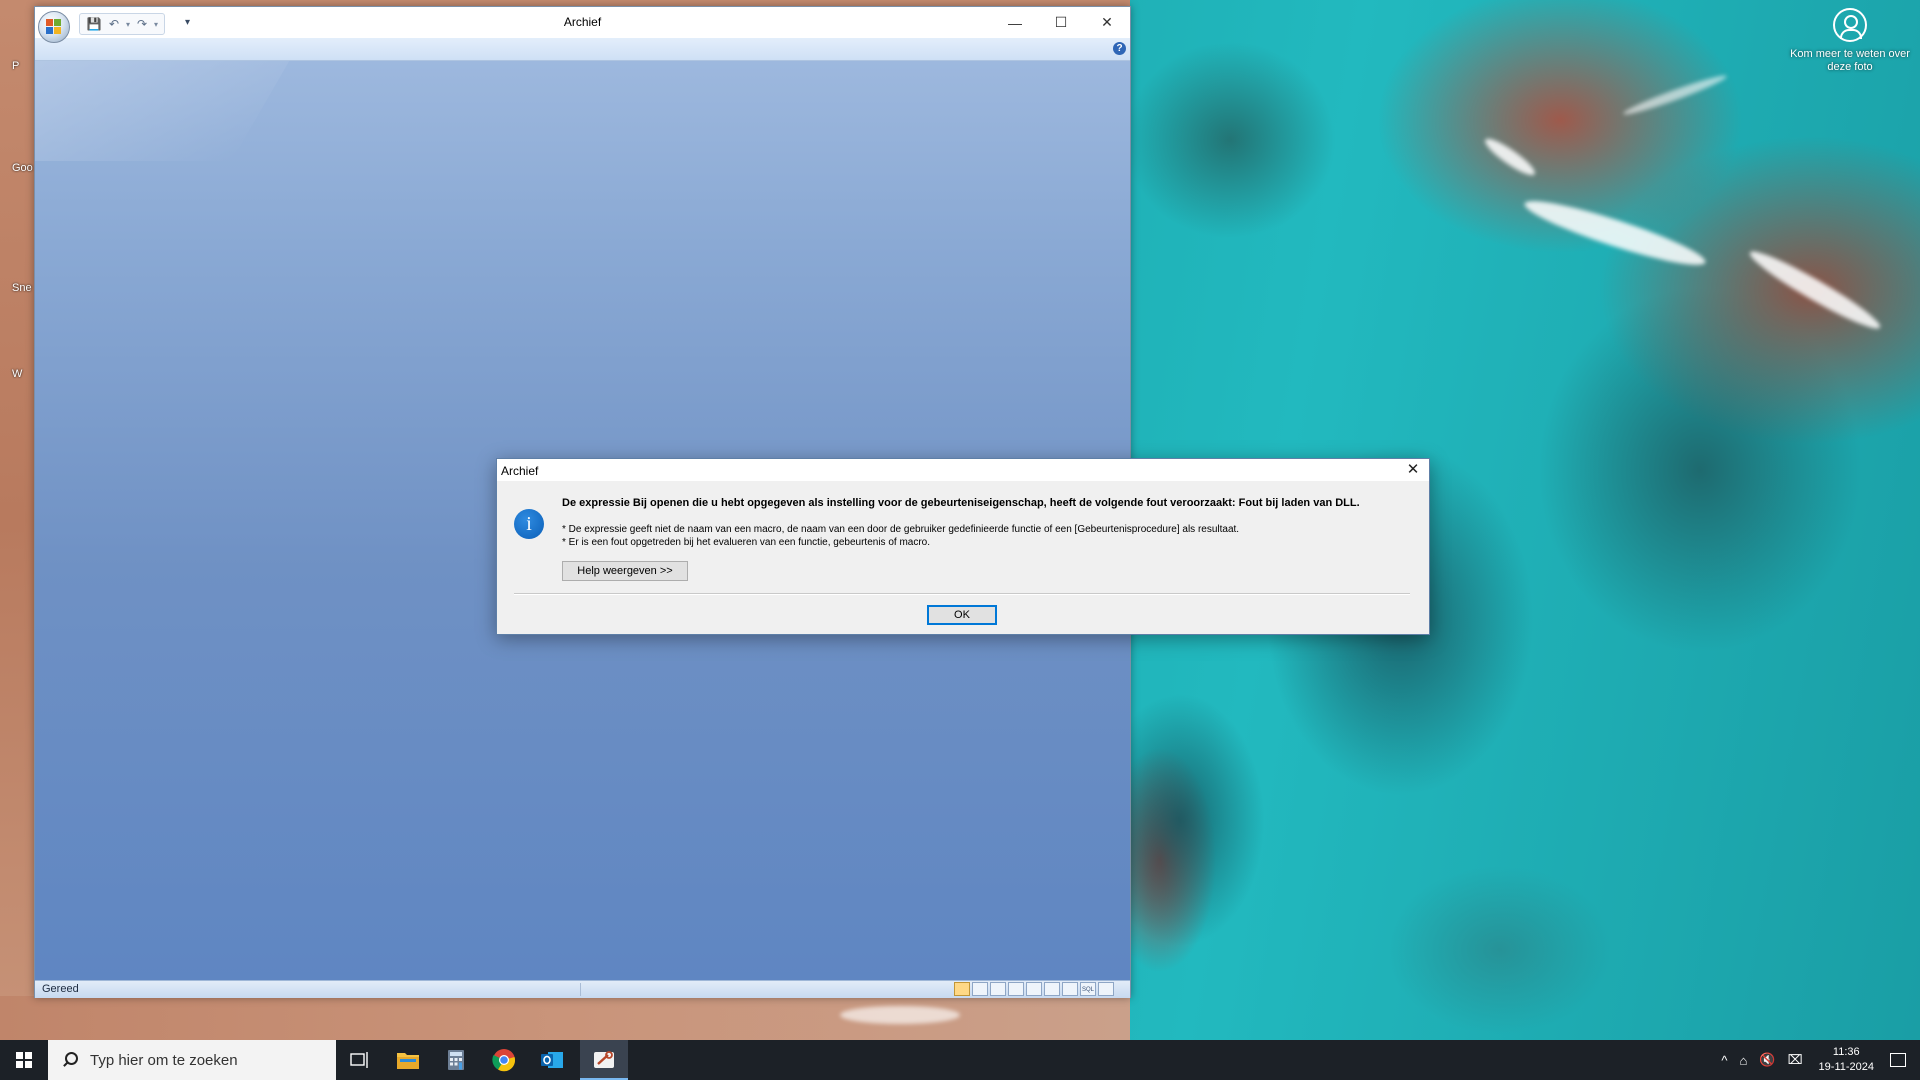 The width and height of the screenshot is (1920, 1080). Describe the element at coordinates (962, 594) in the screenshot. I see `dialog-divider` at that location.